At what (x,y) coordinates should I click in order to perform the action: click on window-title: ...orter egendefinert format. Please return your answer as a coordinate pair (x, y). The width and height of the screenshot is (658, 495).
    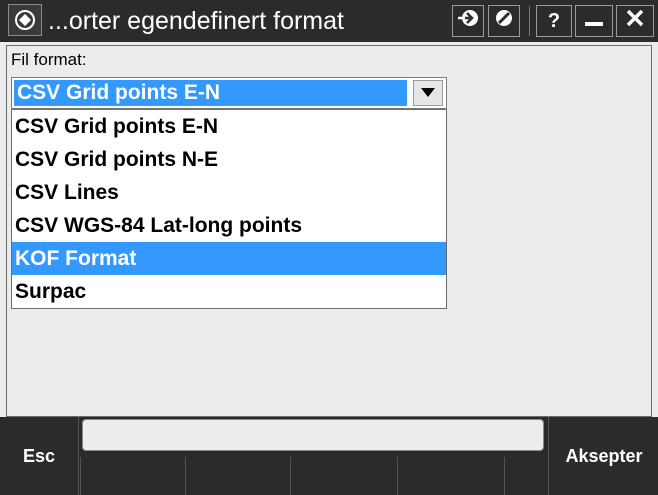
    Looking at the image, I should click on (196, 21).